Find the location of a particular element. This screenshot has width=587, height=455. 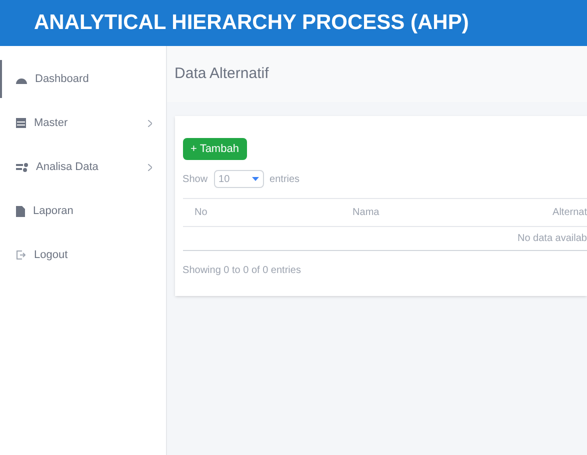

sidebar-item: Analisa Data is located at coordinates (83, 167).